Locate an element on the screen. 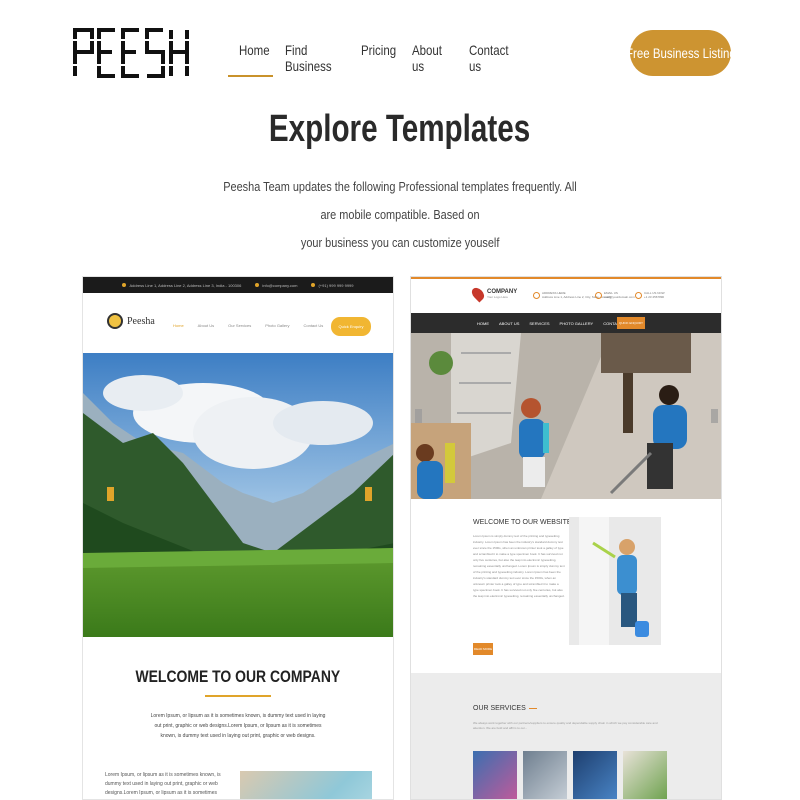 This screenshot has width=800, height=800. nav-home: Home is located at coordinates (257, 59).